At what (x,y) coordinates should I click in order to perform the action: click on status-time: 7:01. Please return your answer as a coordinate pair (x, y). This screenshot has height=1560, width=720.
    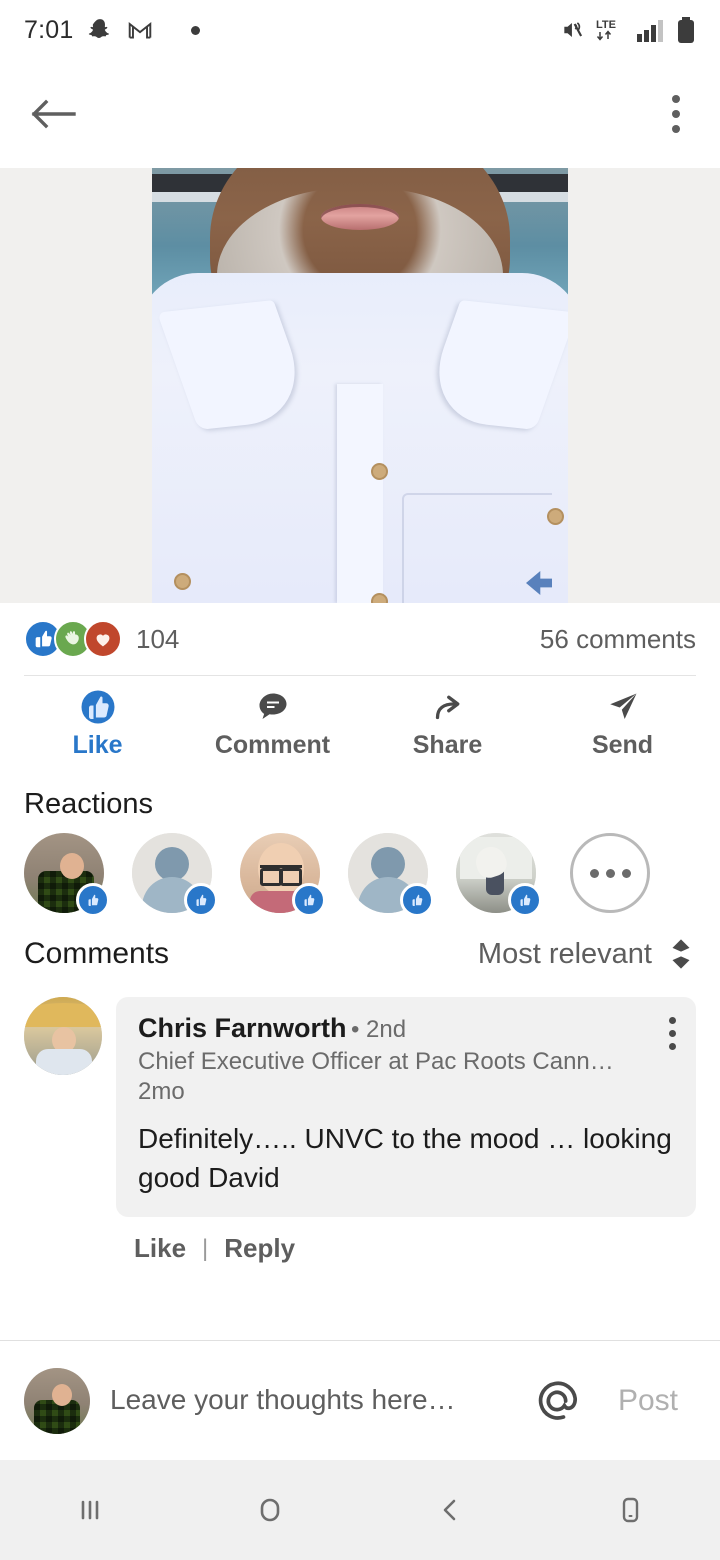
    Looking at the image, I should click on (49, 29).